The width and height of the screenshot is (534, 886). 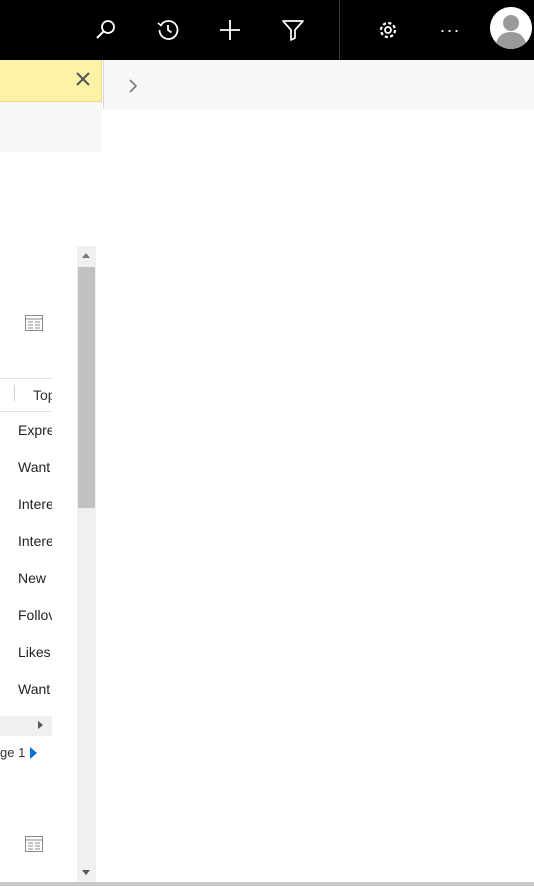 I want to click on table-row: New, so click(x=26, y=578).